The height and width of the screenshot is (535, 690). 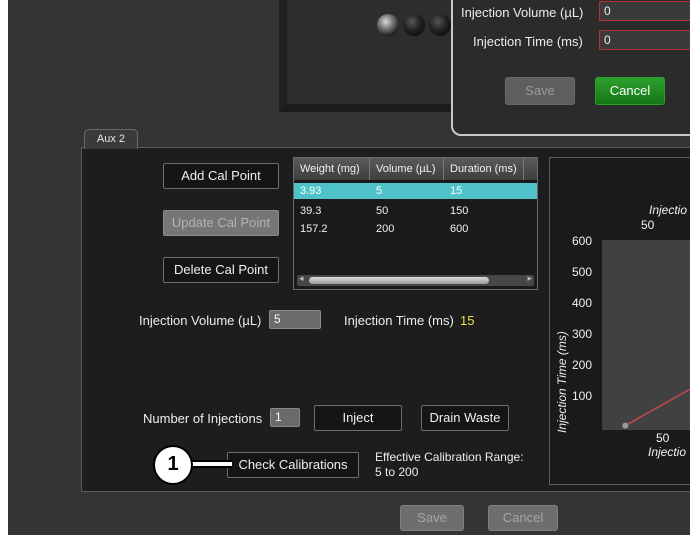 I want to click on horizontal-scrollbar: ◂ ▸, so click(x=415, y=279).